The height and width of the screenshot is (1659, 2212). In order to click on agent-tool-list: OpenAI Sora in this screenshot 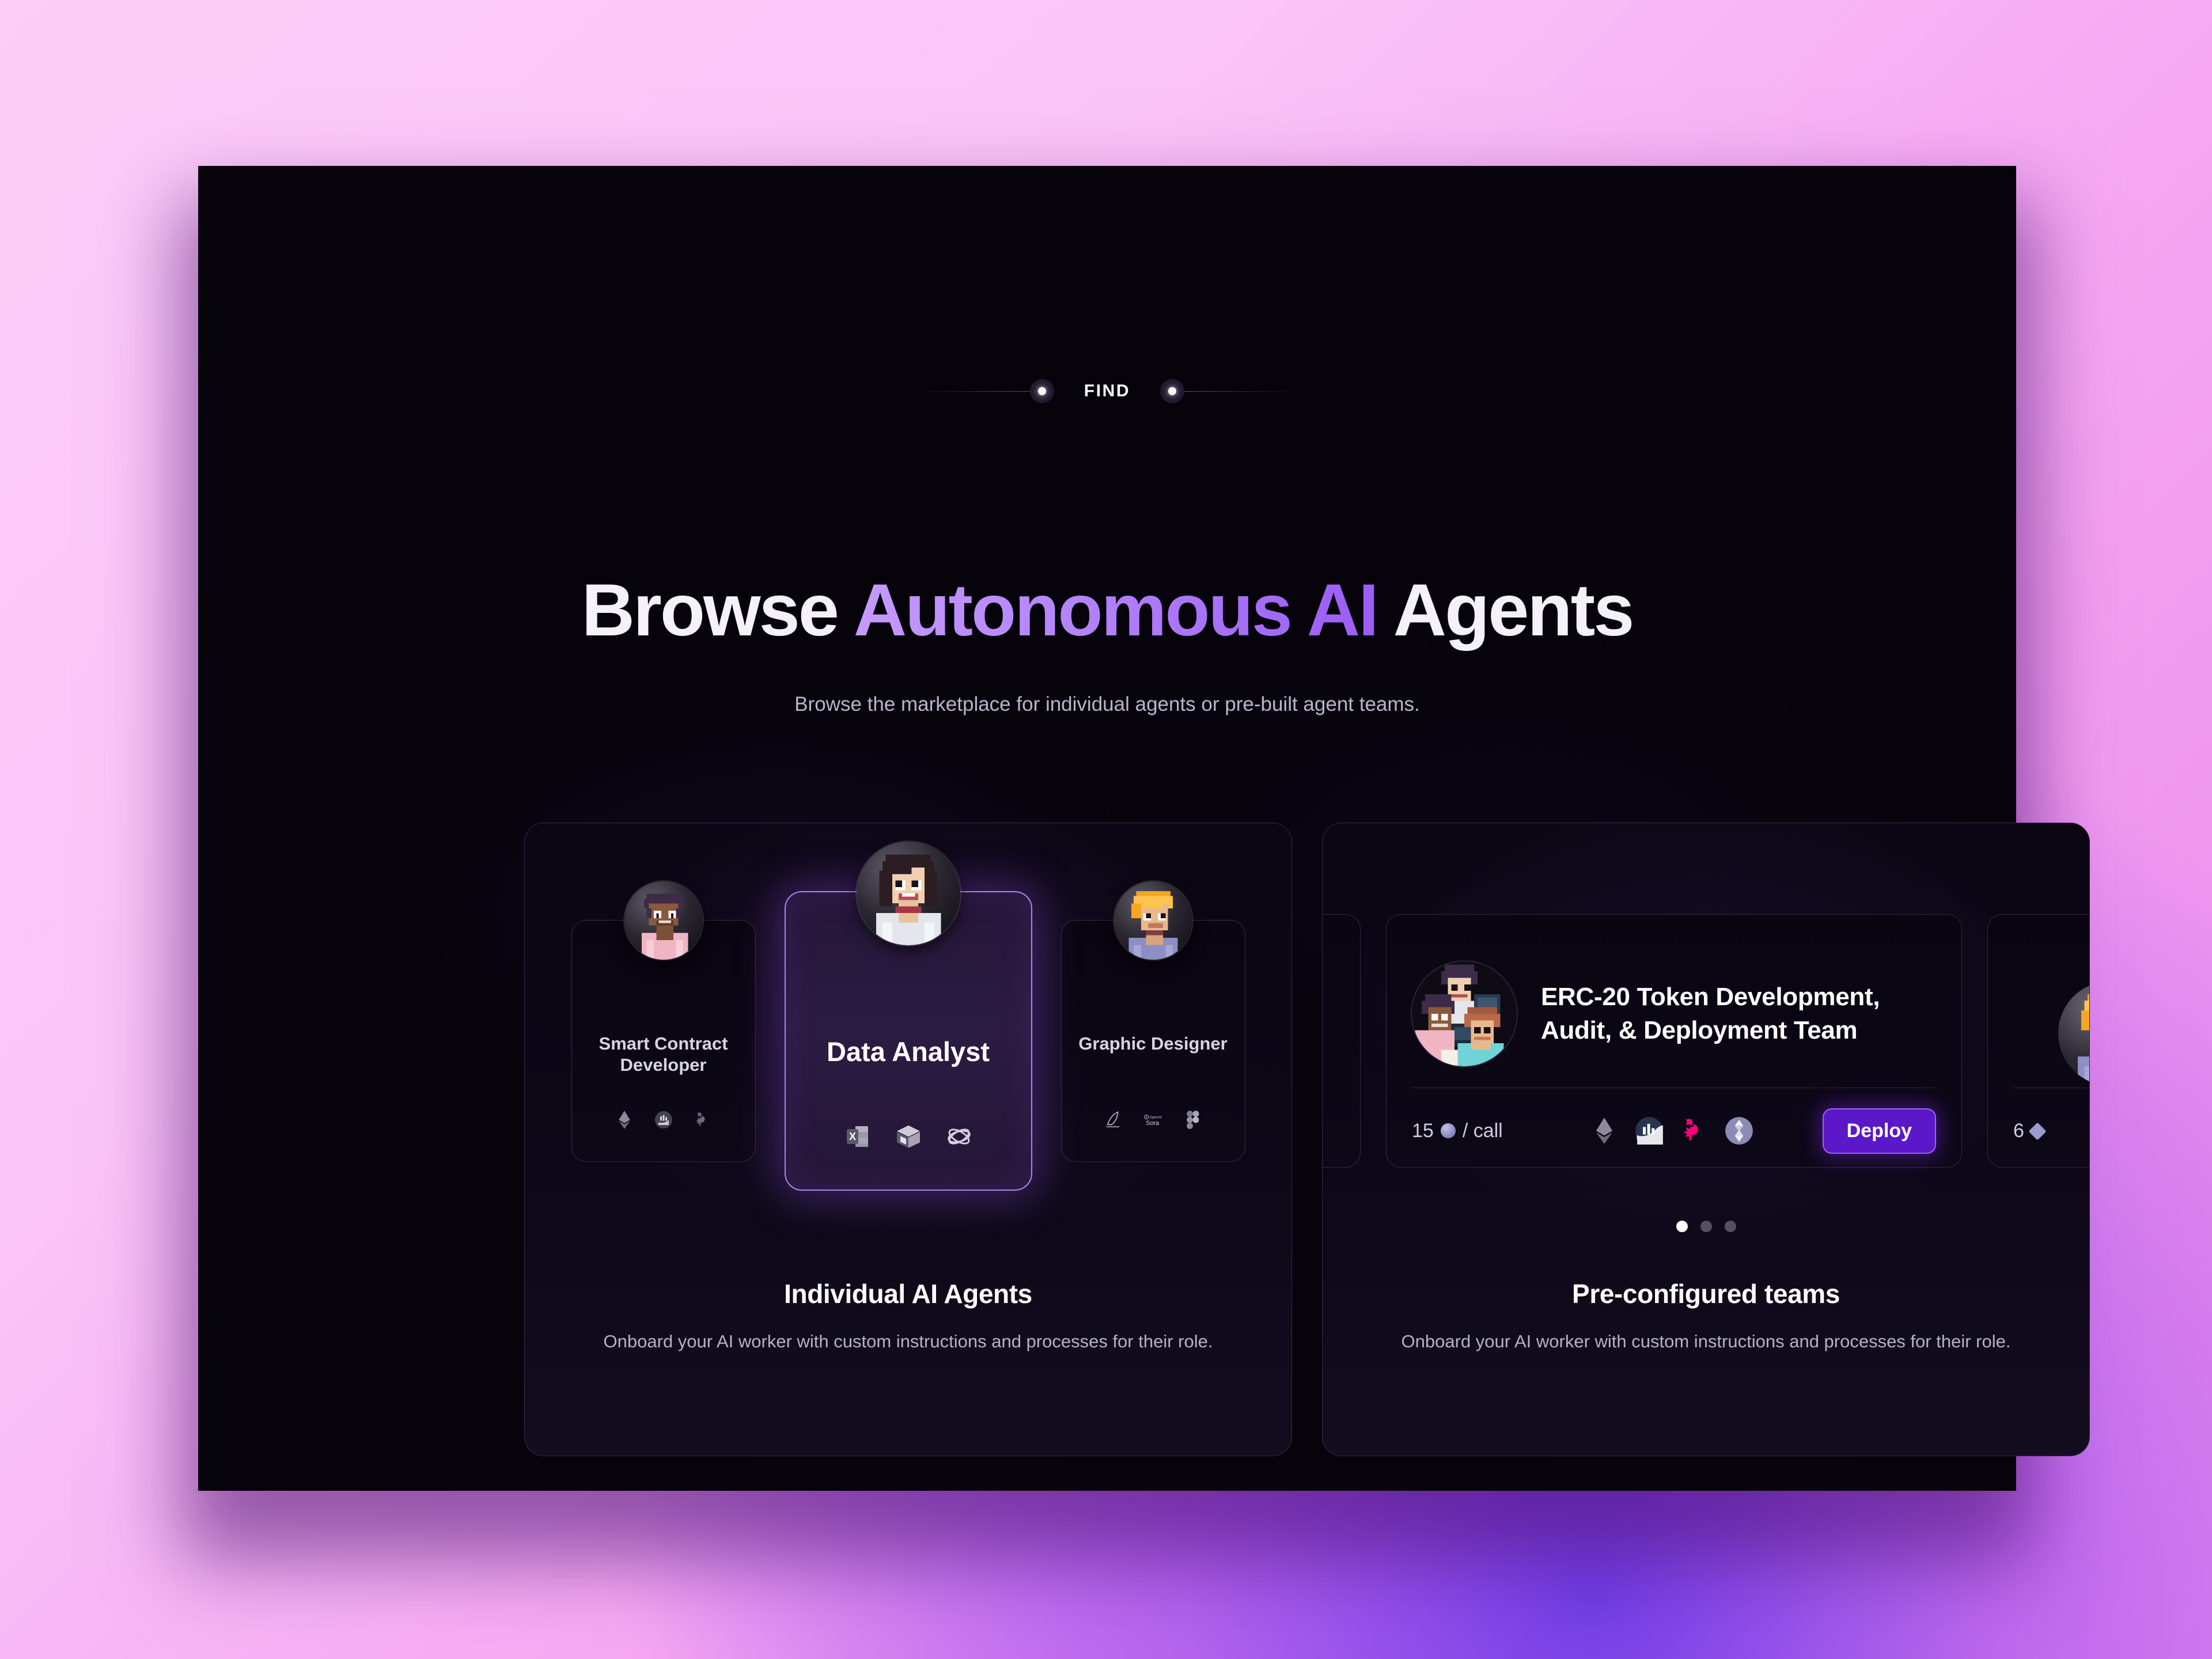, I will do `click(1153, 1119)`.